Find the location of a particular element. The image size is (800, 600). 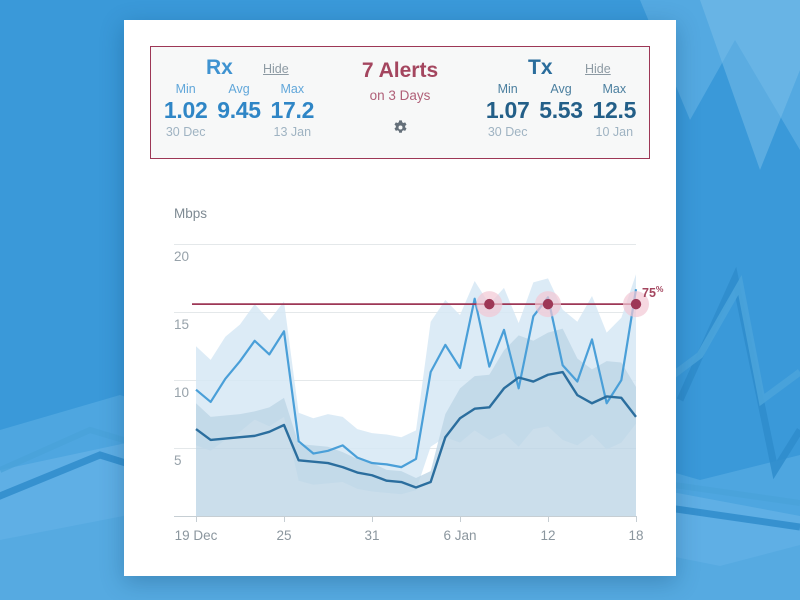

tx-metric-min: Min 1.07 30 Dec is located at coordinates (507, 111).